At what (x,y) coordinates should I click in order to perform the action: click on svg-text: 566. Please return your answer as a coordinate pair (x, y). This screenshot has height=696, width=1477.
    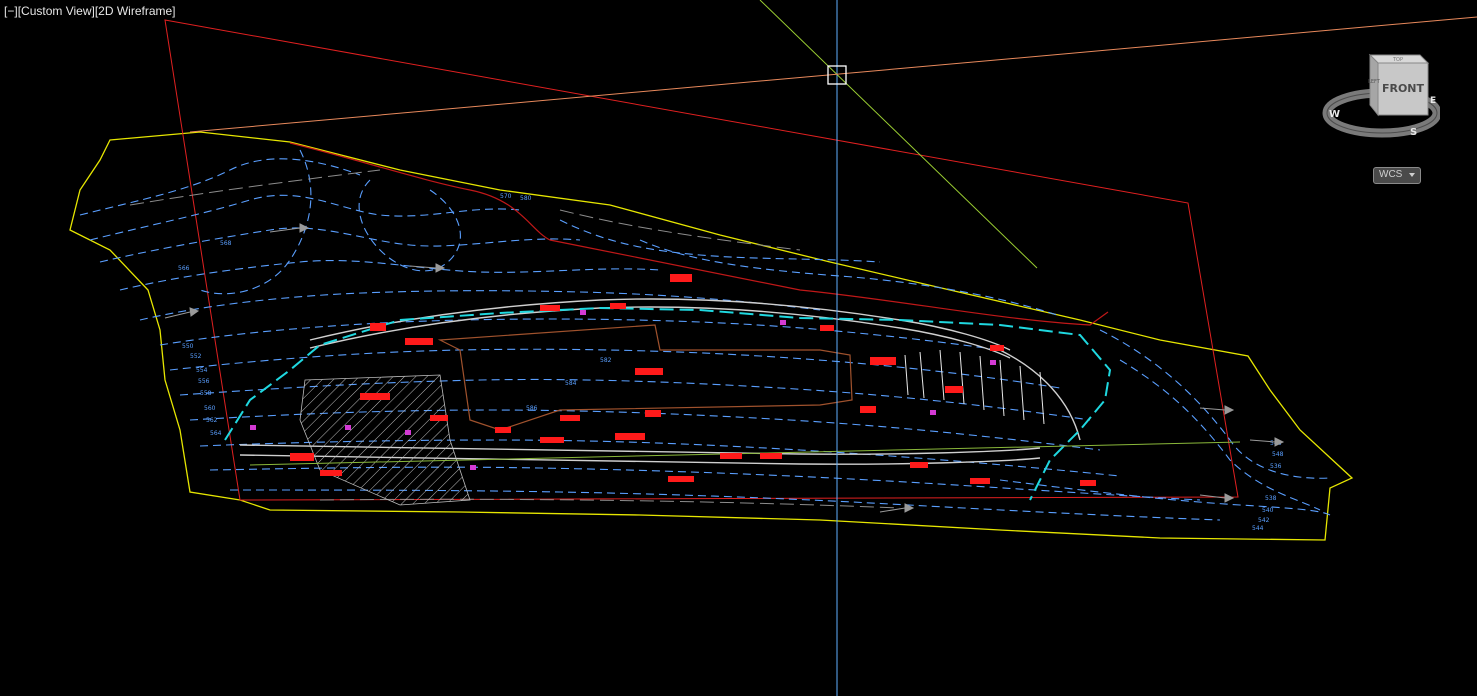
    Looking at the image, I should click on (184, 268).